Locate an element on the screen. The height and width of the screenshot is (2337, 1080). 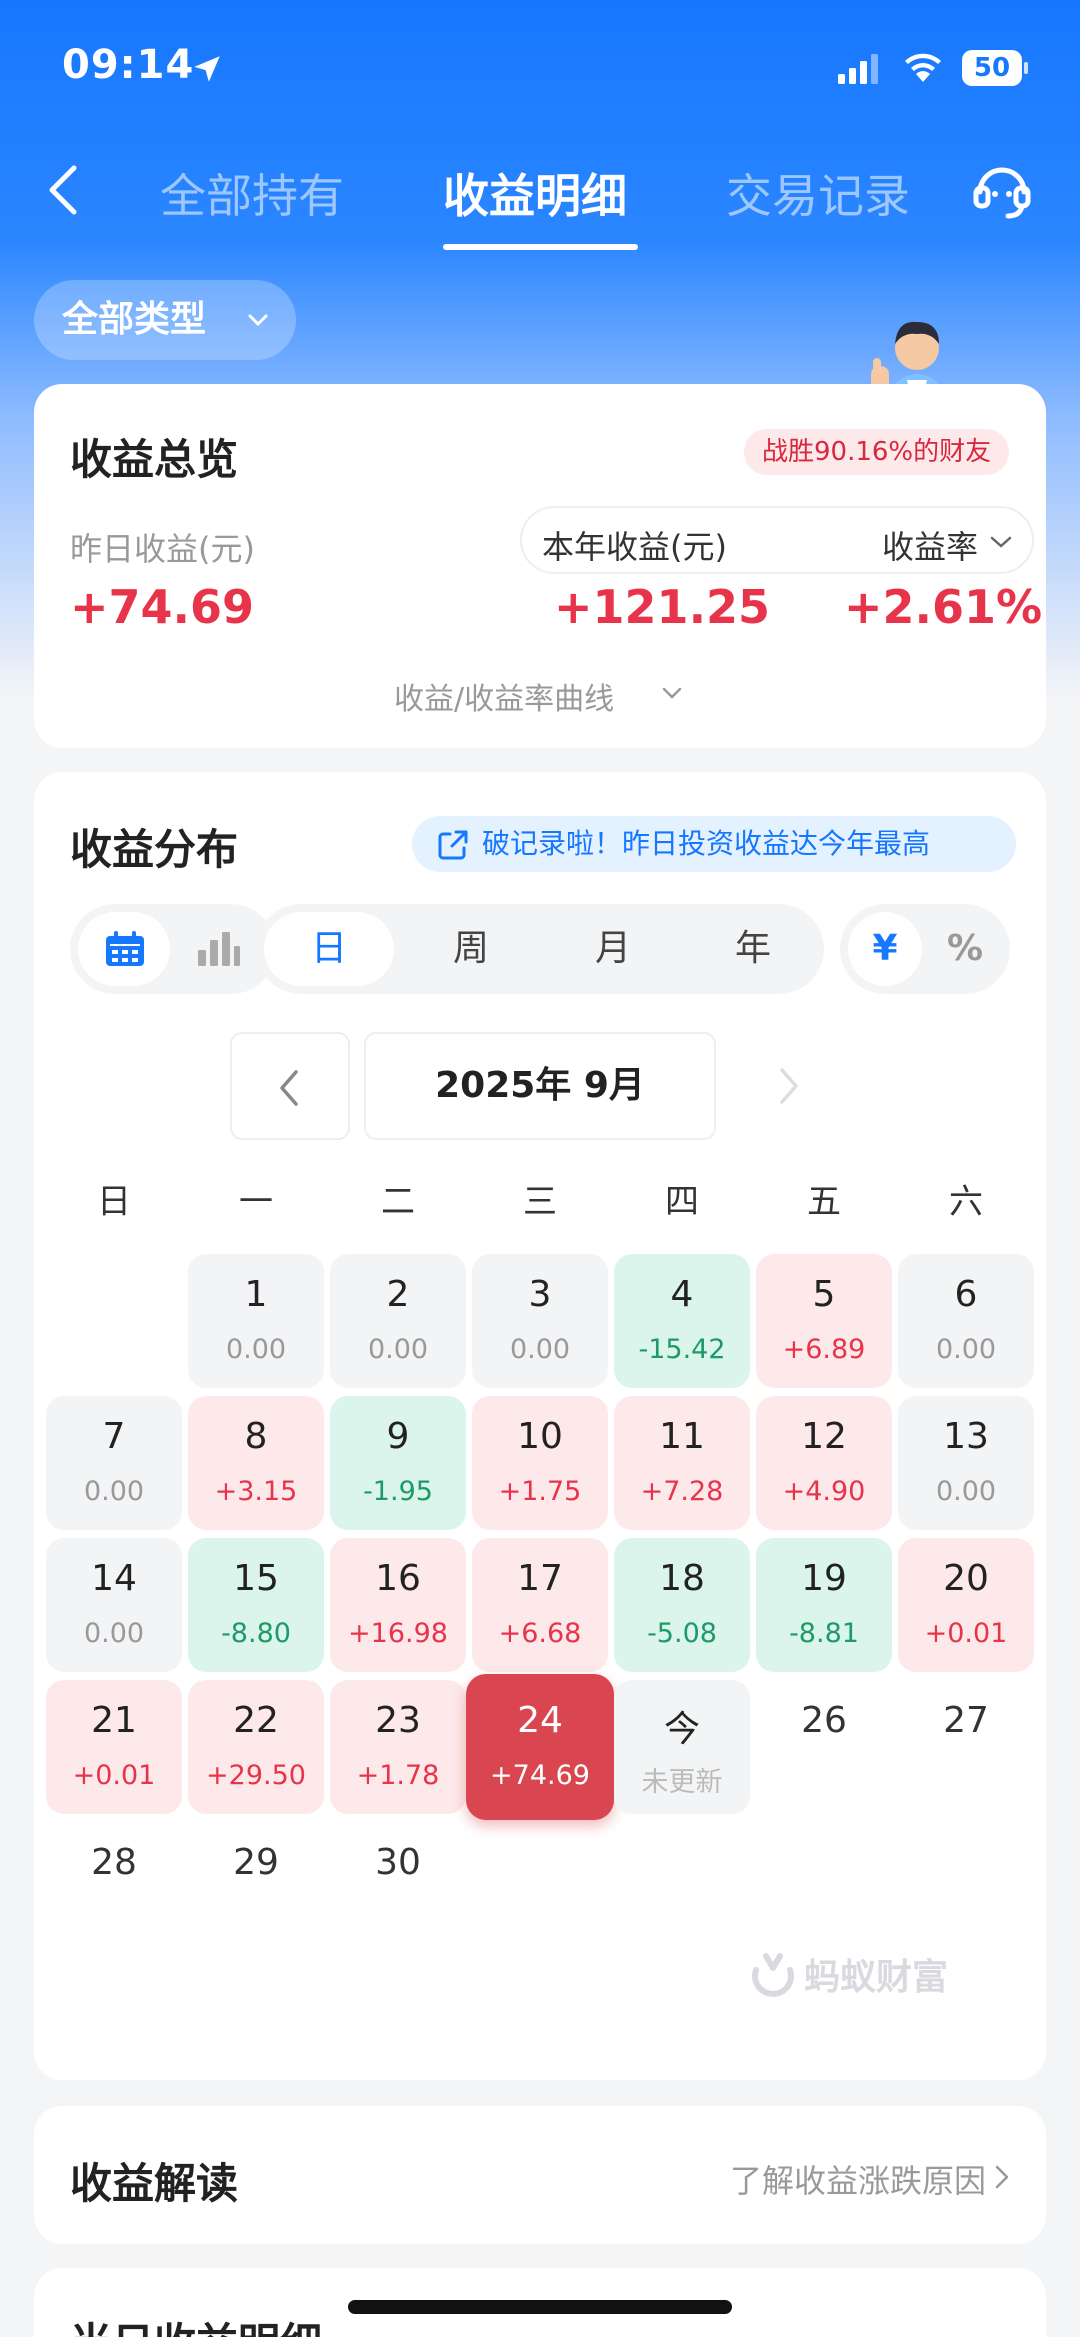
type-filter-label: 全部类型 is located at coordinates (134, 319).